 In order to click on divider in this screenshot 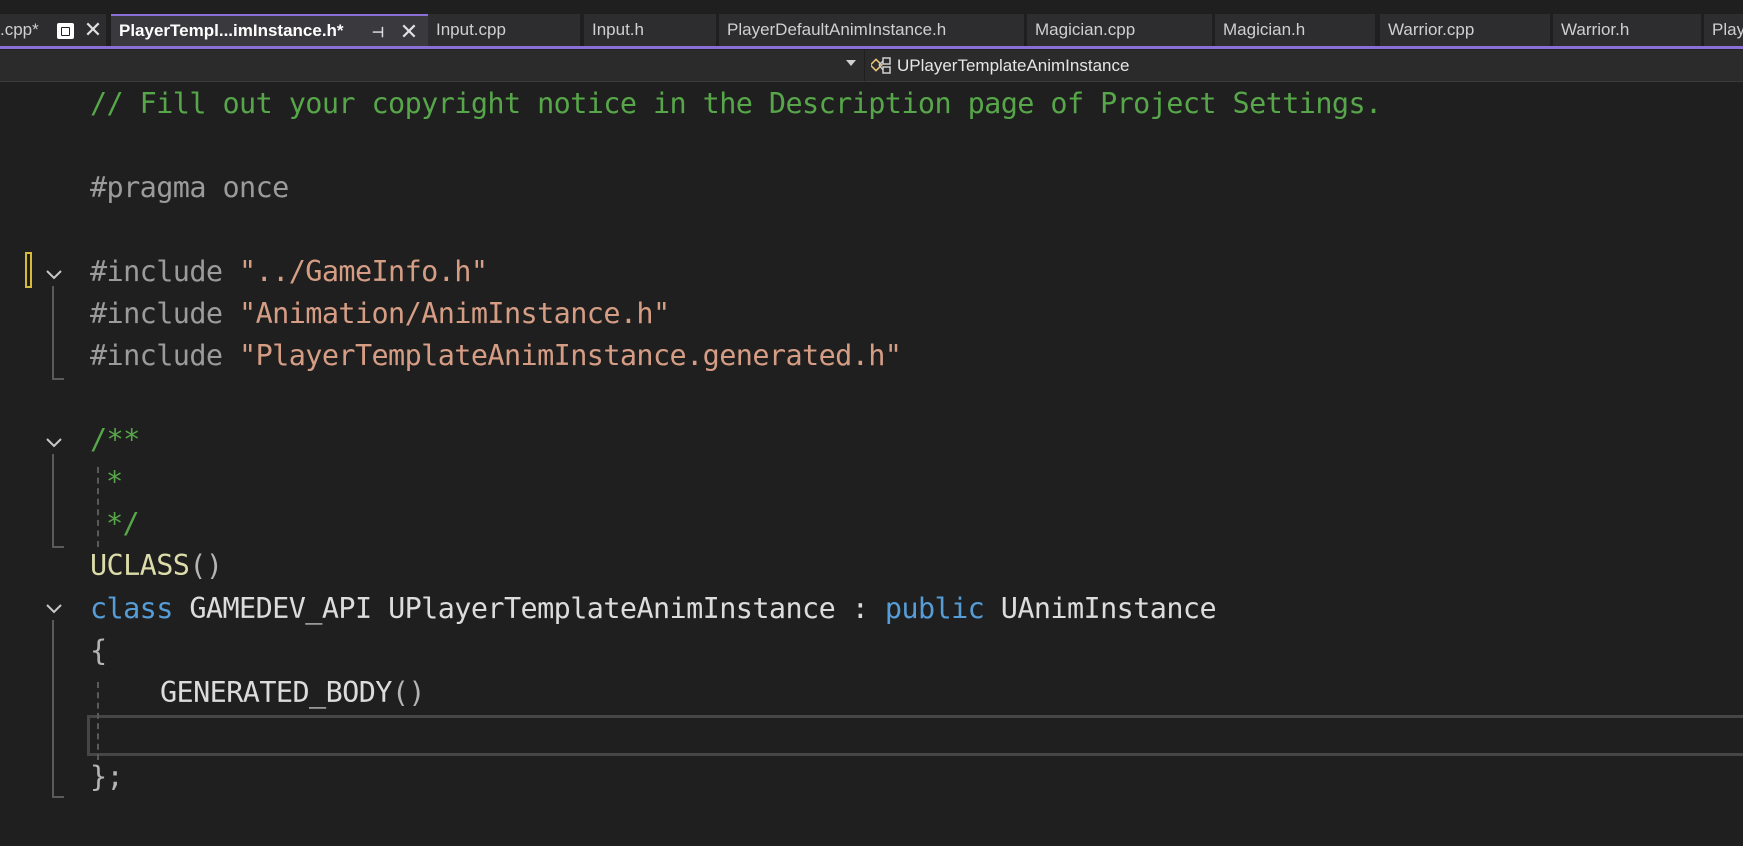, I will do `click(864, 65)`.